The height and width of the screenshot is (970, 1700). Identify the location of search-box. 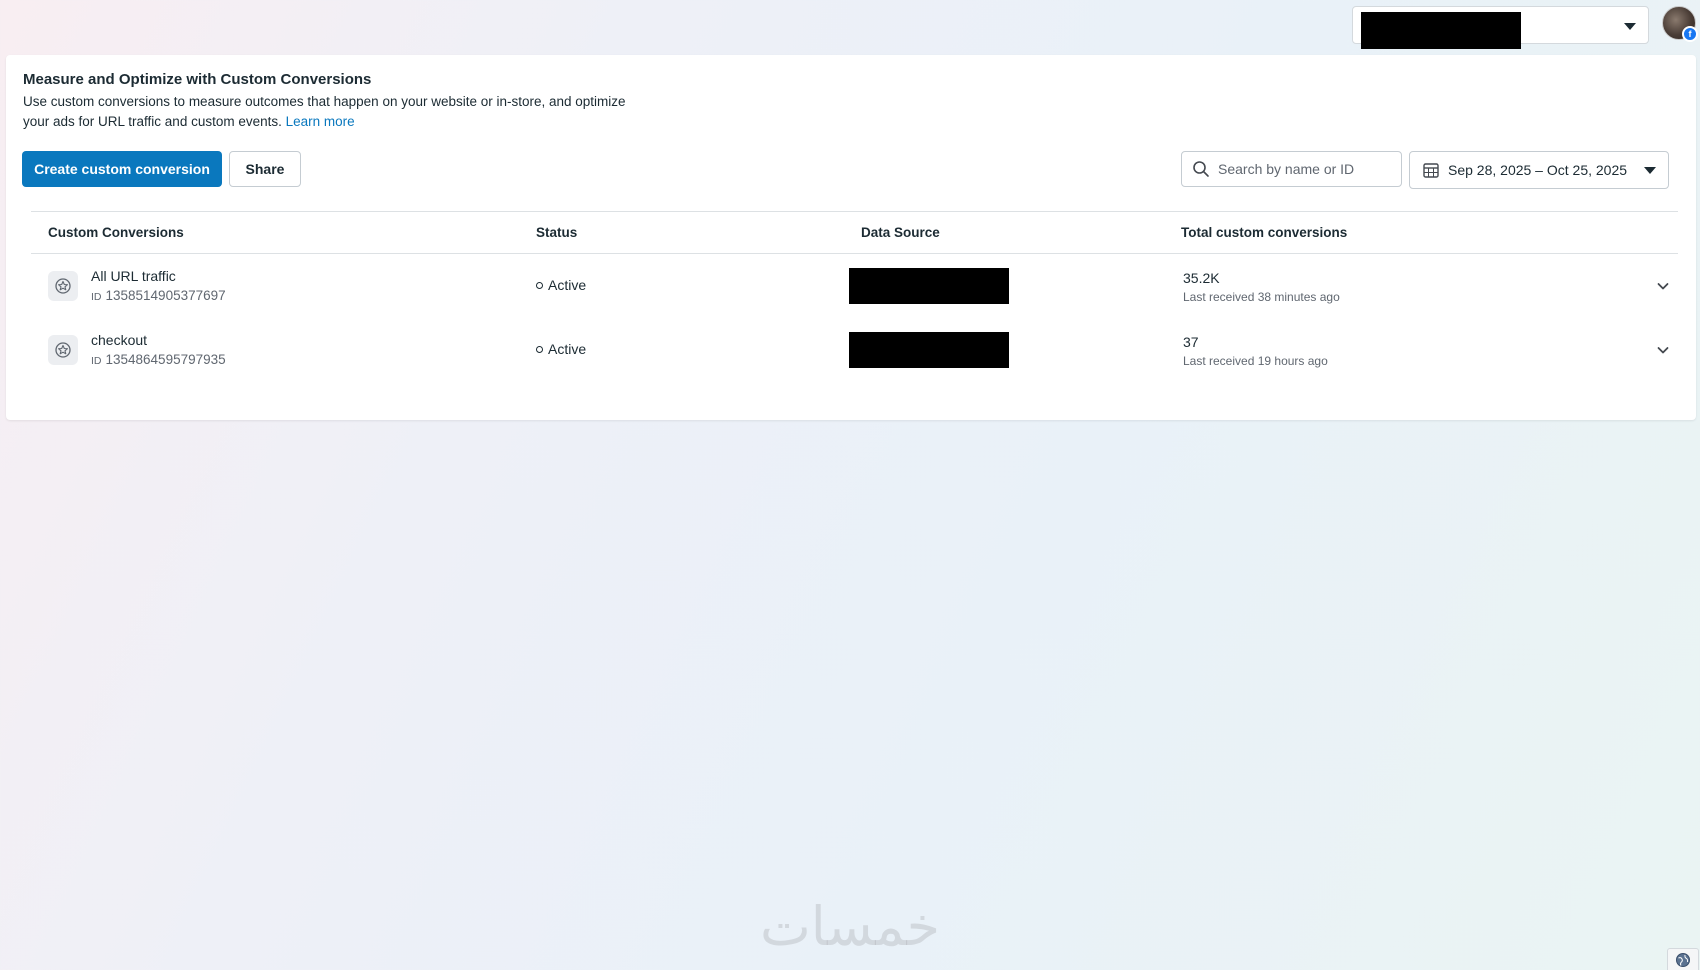
(1291, 169).